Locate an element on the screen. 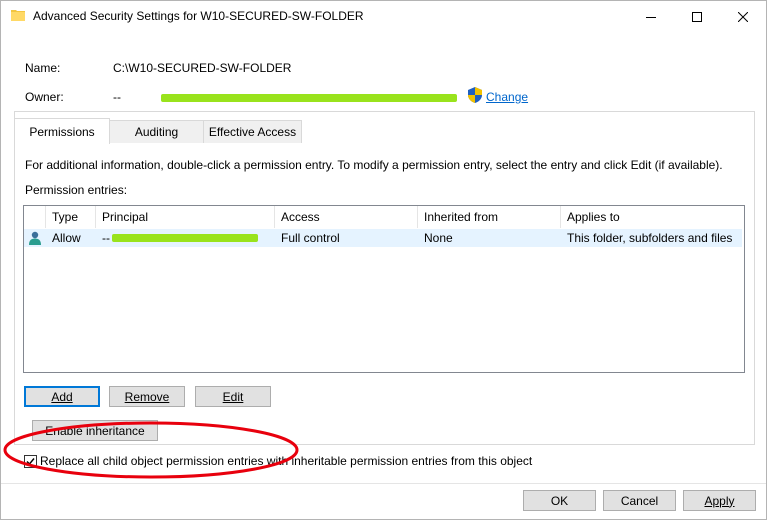  tab-auditing: Auditing is located at coordinates (156, 131).